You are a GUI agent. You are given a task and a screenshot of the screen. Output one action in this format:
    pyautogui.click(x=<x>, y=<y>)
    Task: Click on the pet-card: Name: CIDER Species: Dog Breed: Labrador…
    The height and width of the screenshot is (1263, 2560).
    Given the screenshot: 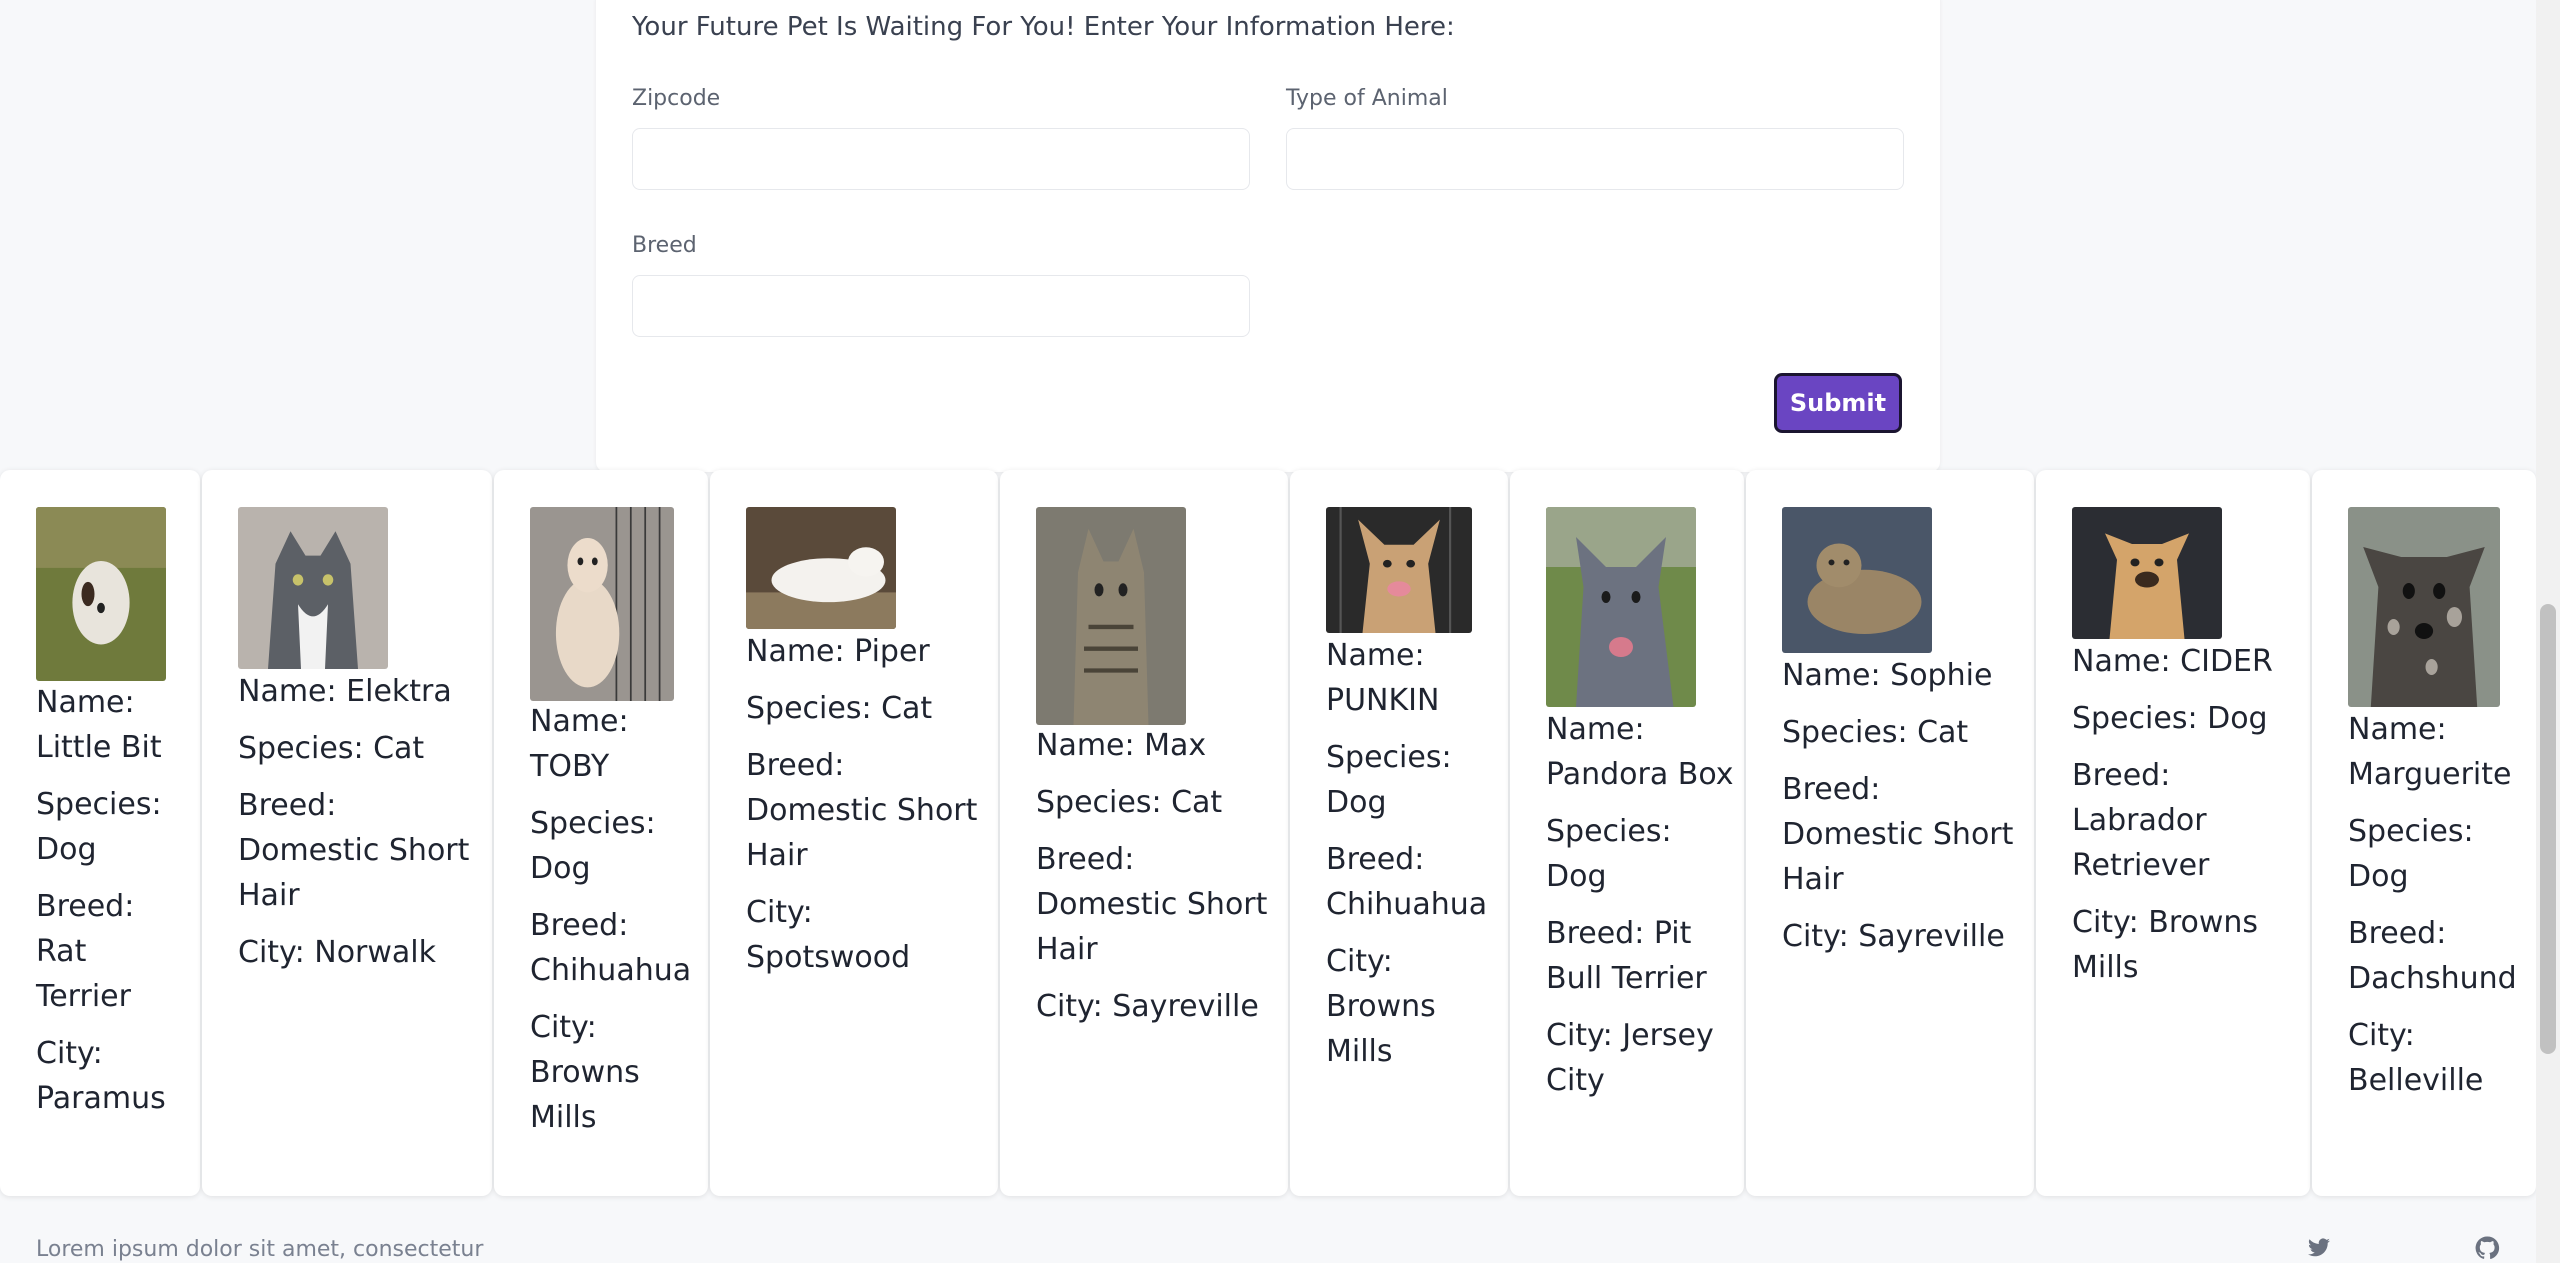 What is the action you would take?
    pyautogui.click(x=2173, y=833)
    